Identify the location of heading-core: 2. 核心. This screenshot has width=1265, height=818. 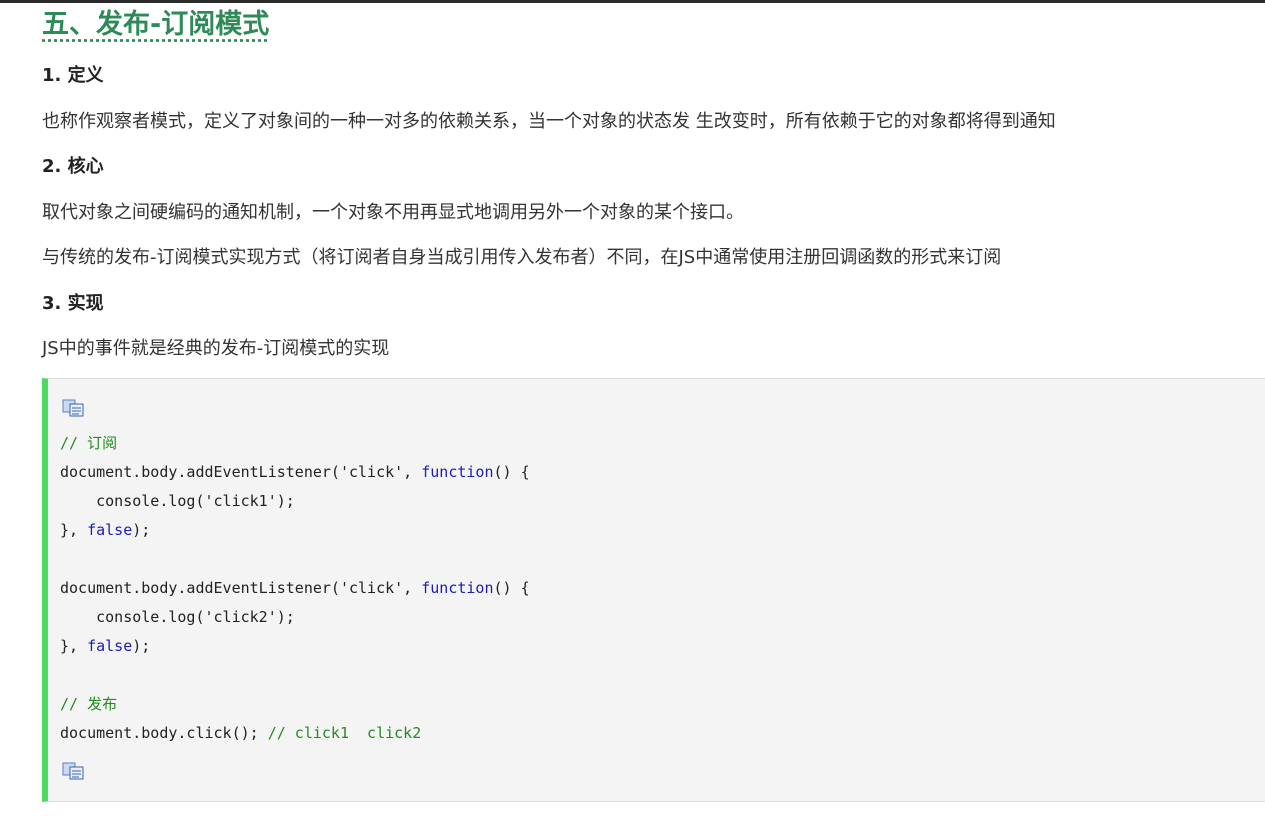
(73, 166).